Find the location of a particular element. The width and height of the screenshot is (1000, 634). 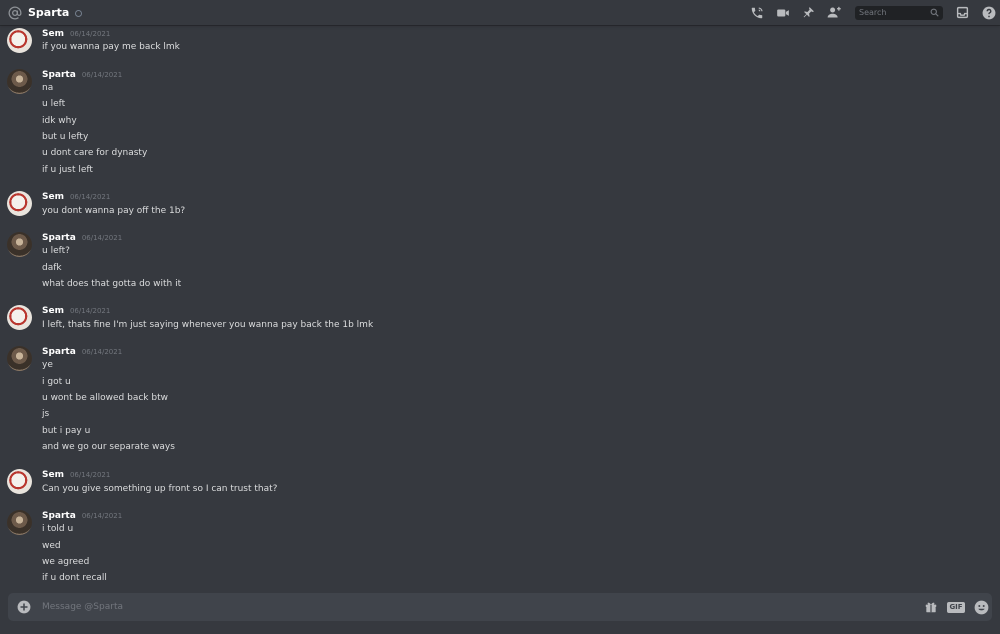

header-toolbar: Search is located at coordinates (869, 12).